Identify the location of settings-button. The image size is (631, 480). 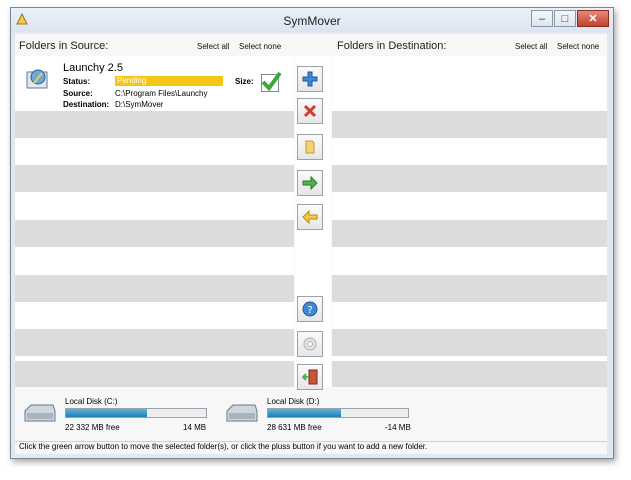
(310, 344).